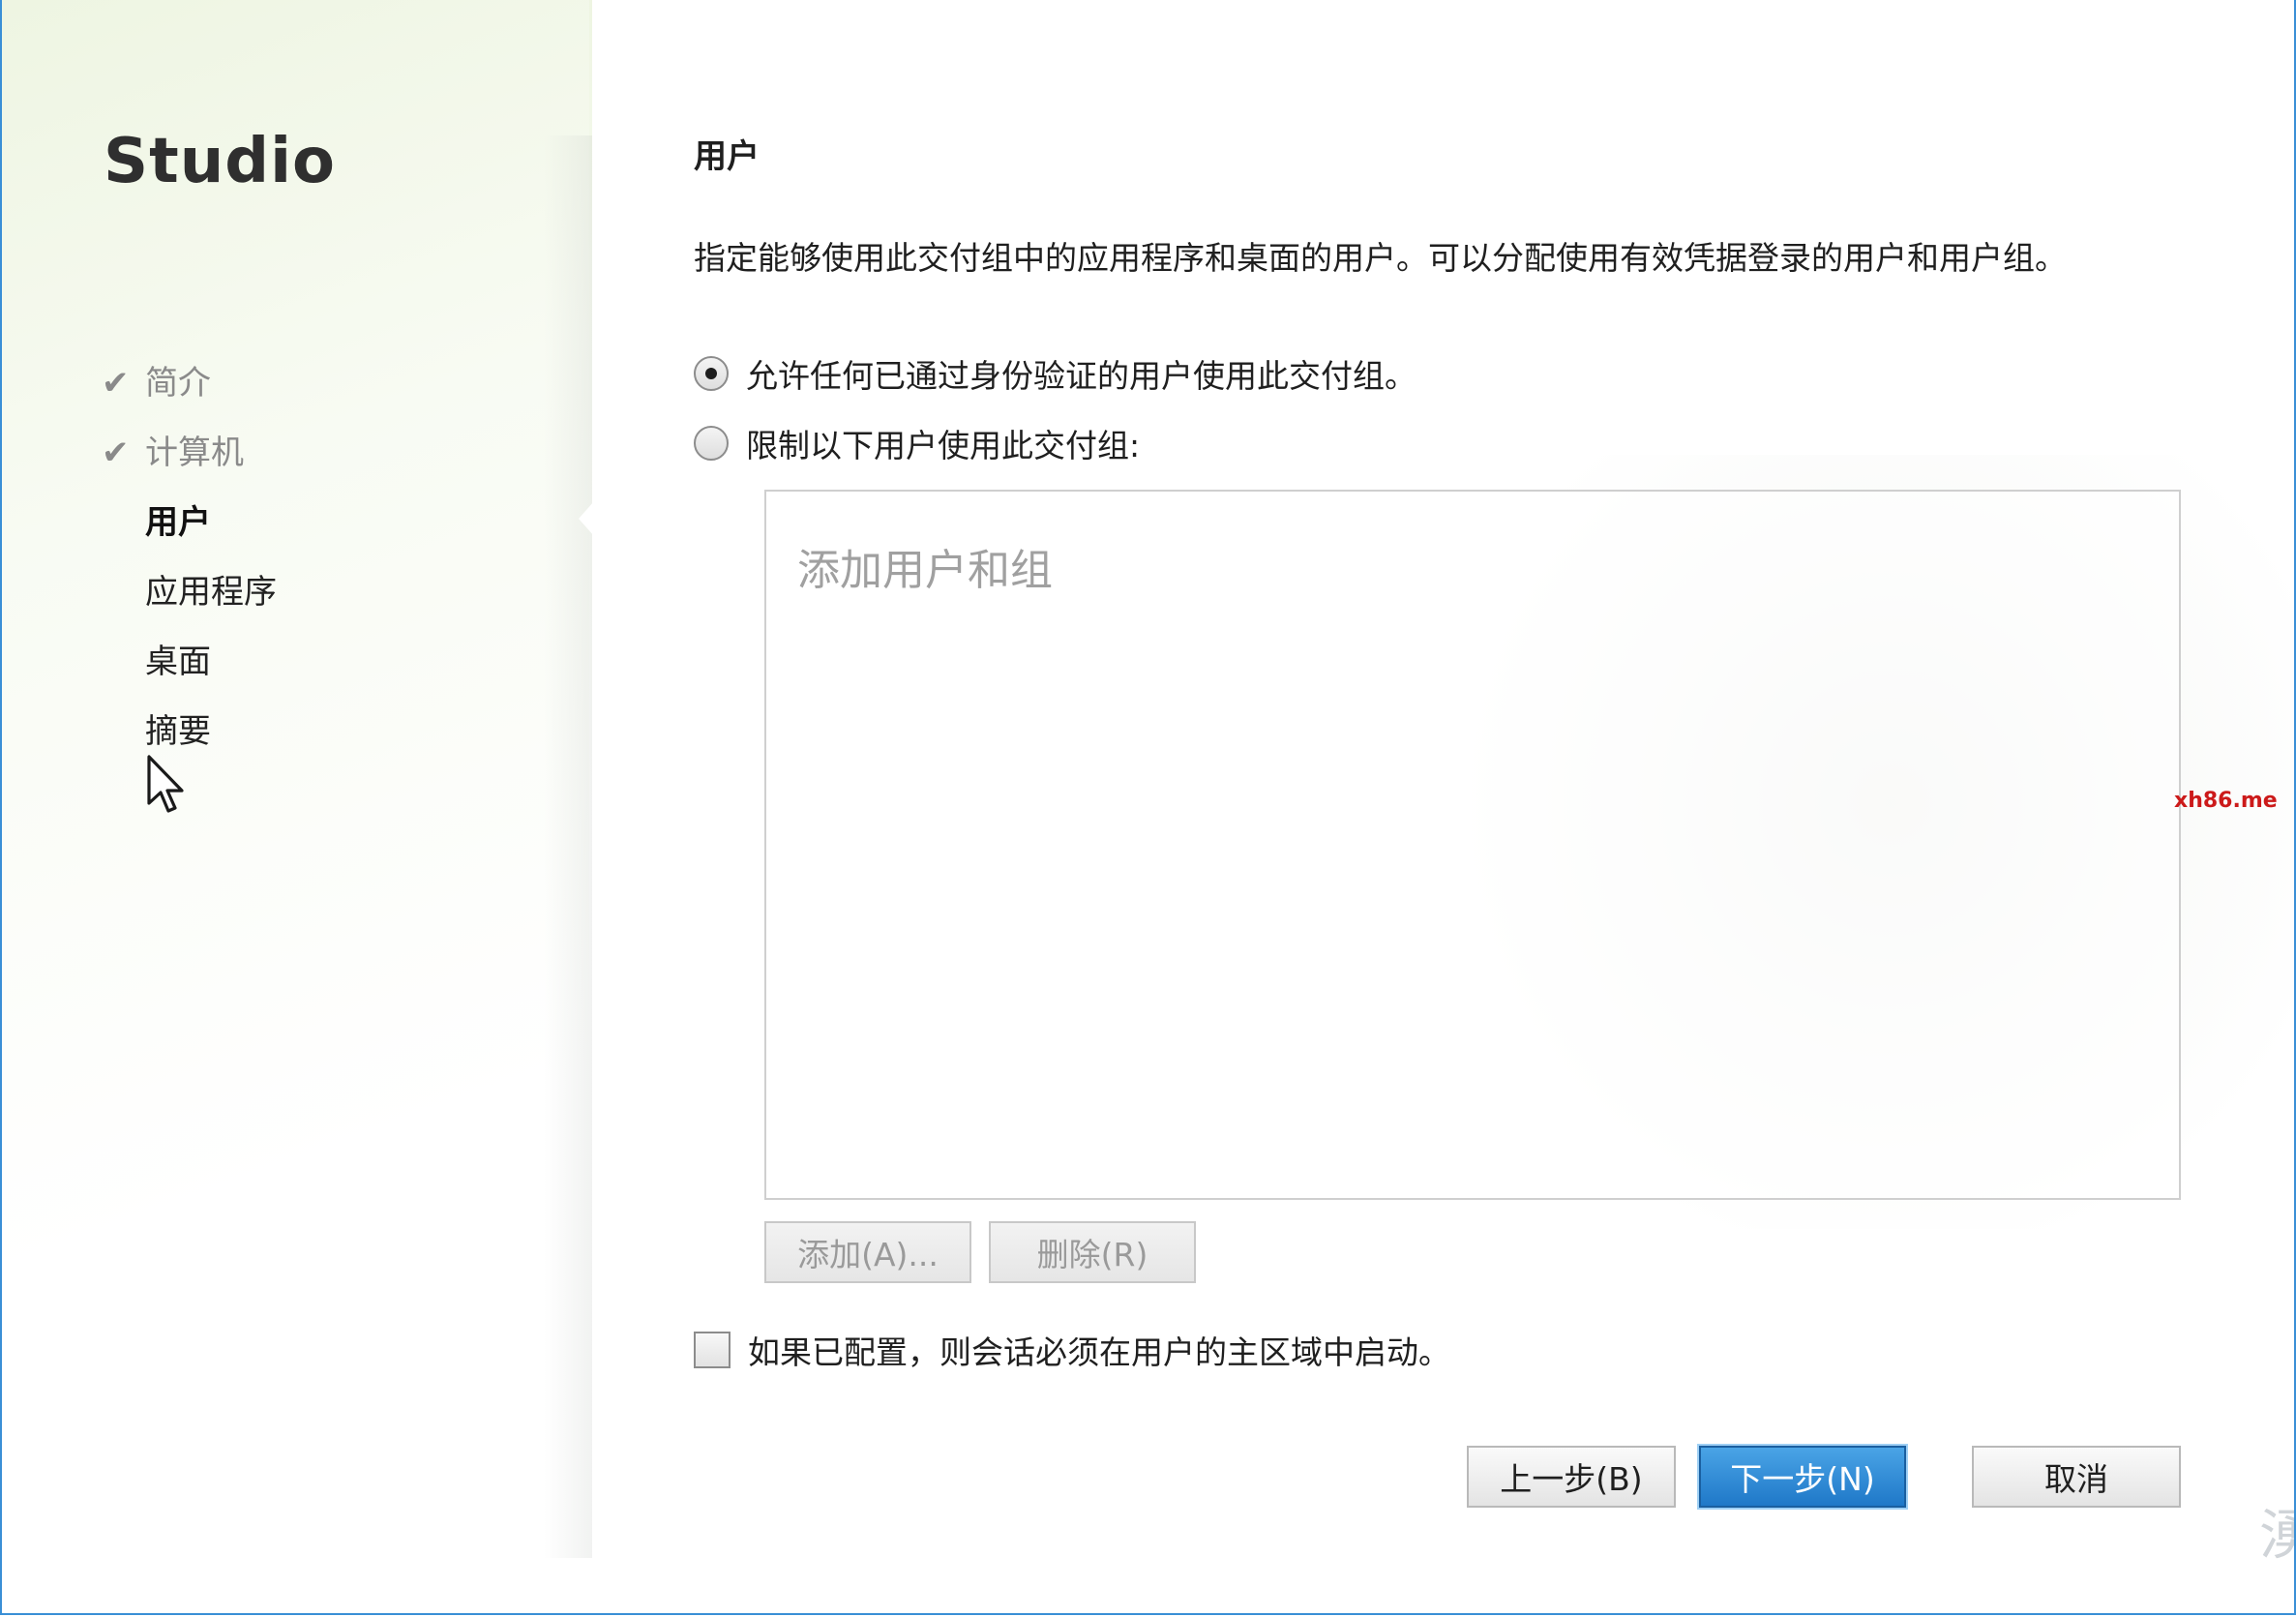  I want to click on allow-any-users-label: 允许任何已通过身份验证的用户使用此交付组。, so click(1081, 373).